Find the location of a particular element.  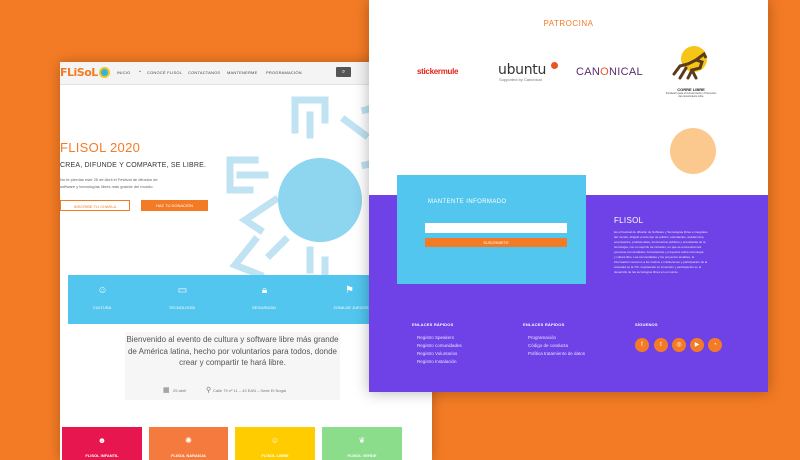

people-icon: ☺ is located at coordinates (275, 440).